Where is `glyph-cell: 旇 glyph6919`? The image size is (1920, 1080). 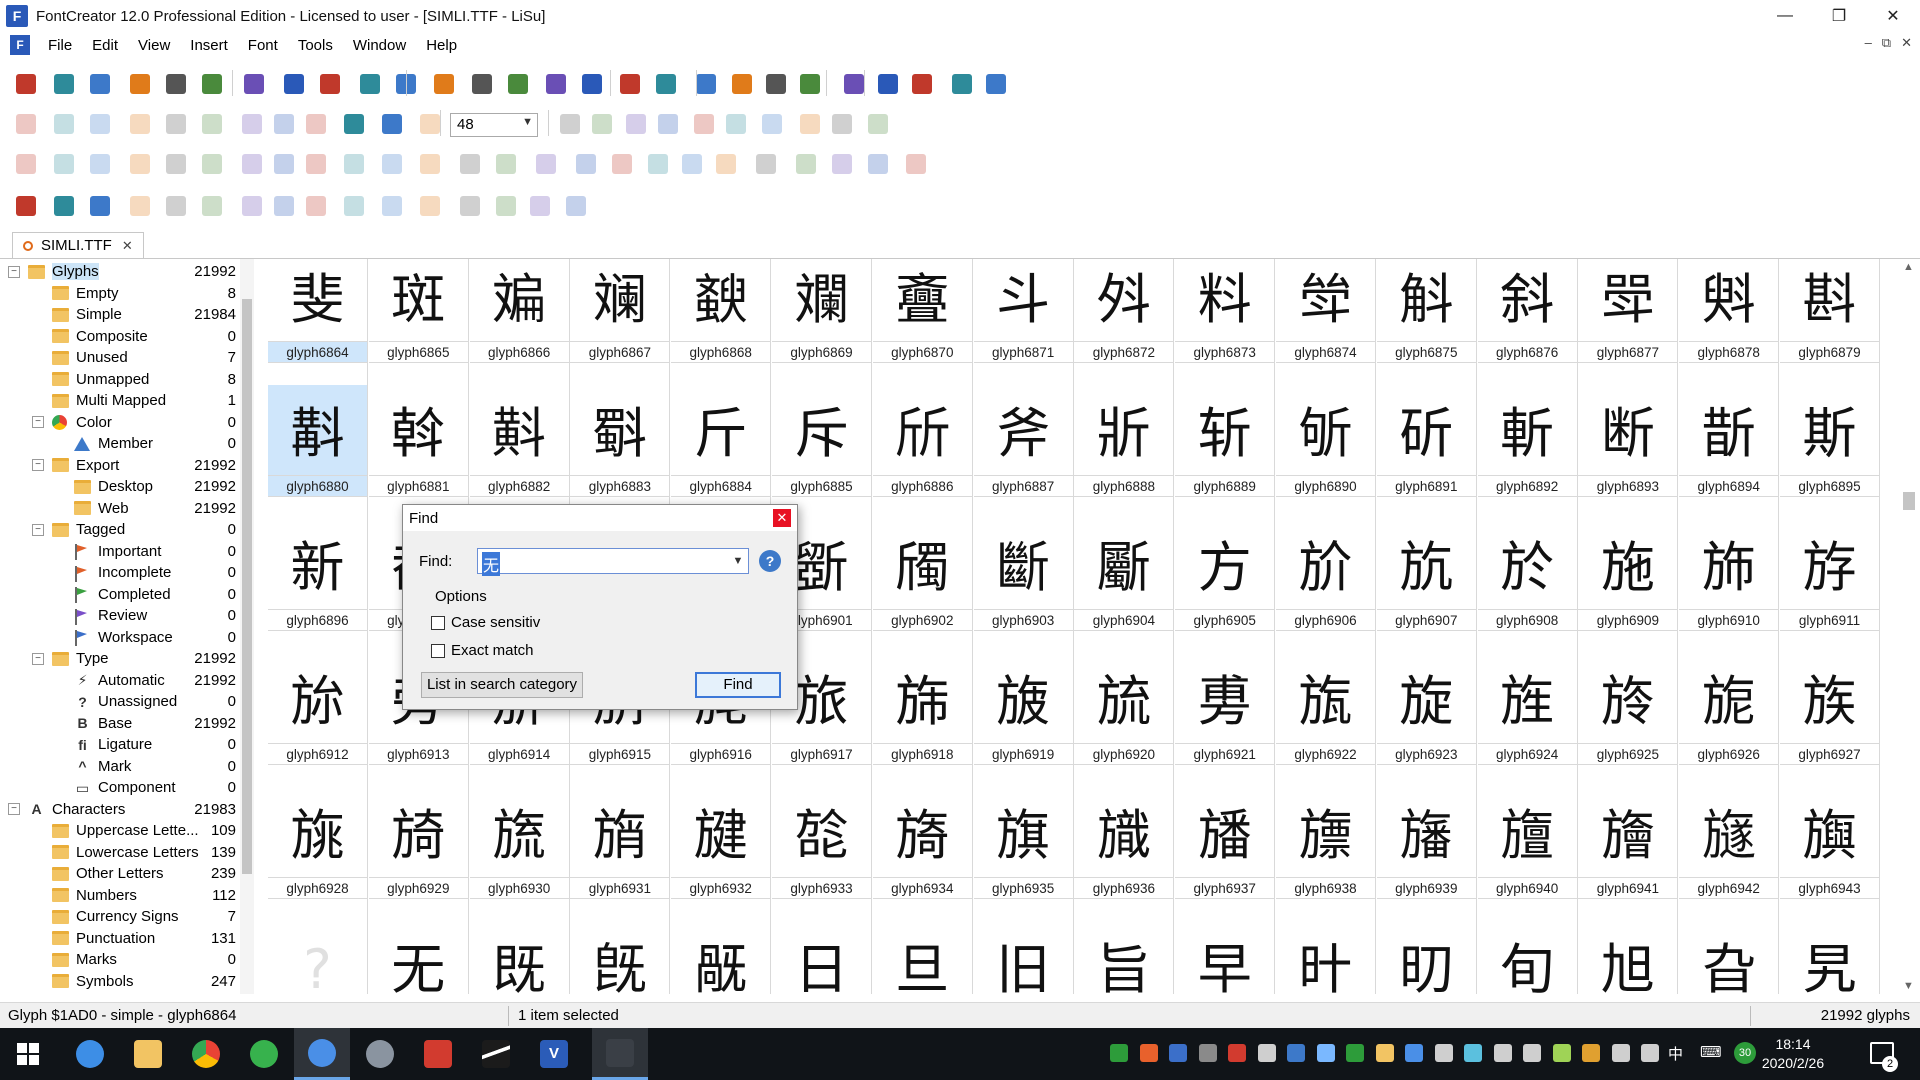
glyph-cell: 旇 glyph6919 is located at coordinates (1023, 720).